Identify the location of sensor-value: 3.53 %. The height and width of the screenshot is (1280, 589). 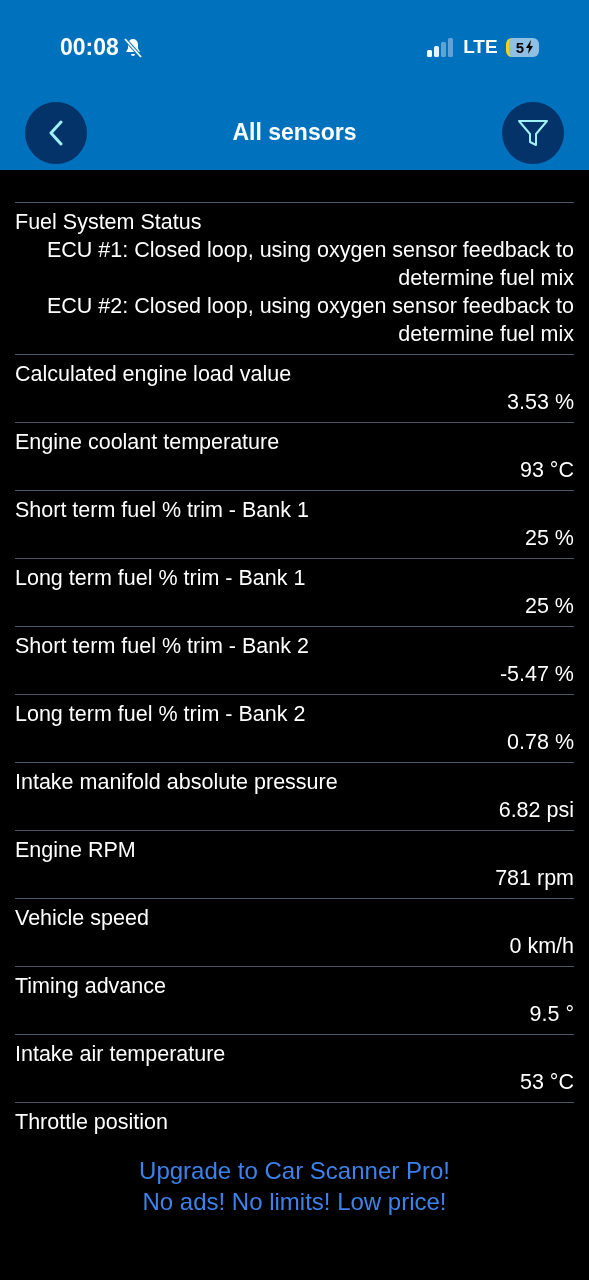
(540, 402).